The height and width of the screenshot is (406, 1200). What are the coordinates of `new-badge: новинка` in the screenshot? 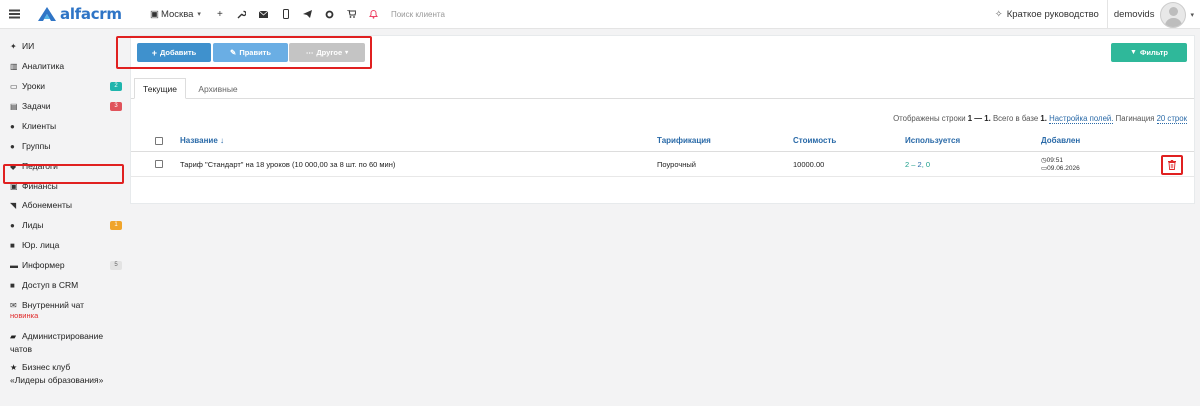 It's located at (24, 315).